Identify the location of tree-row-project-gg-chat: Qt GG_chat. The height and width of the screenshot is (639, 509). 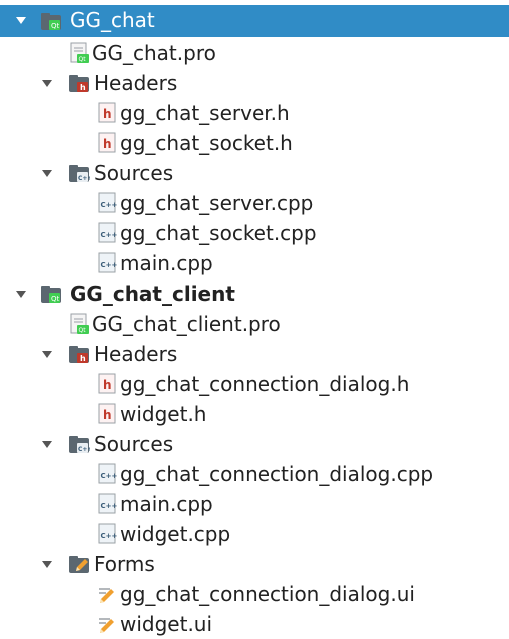
(254, 21).